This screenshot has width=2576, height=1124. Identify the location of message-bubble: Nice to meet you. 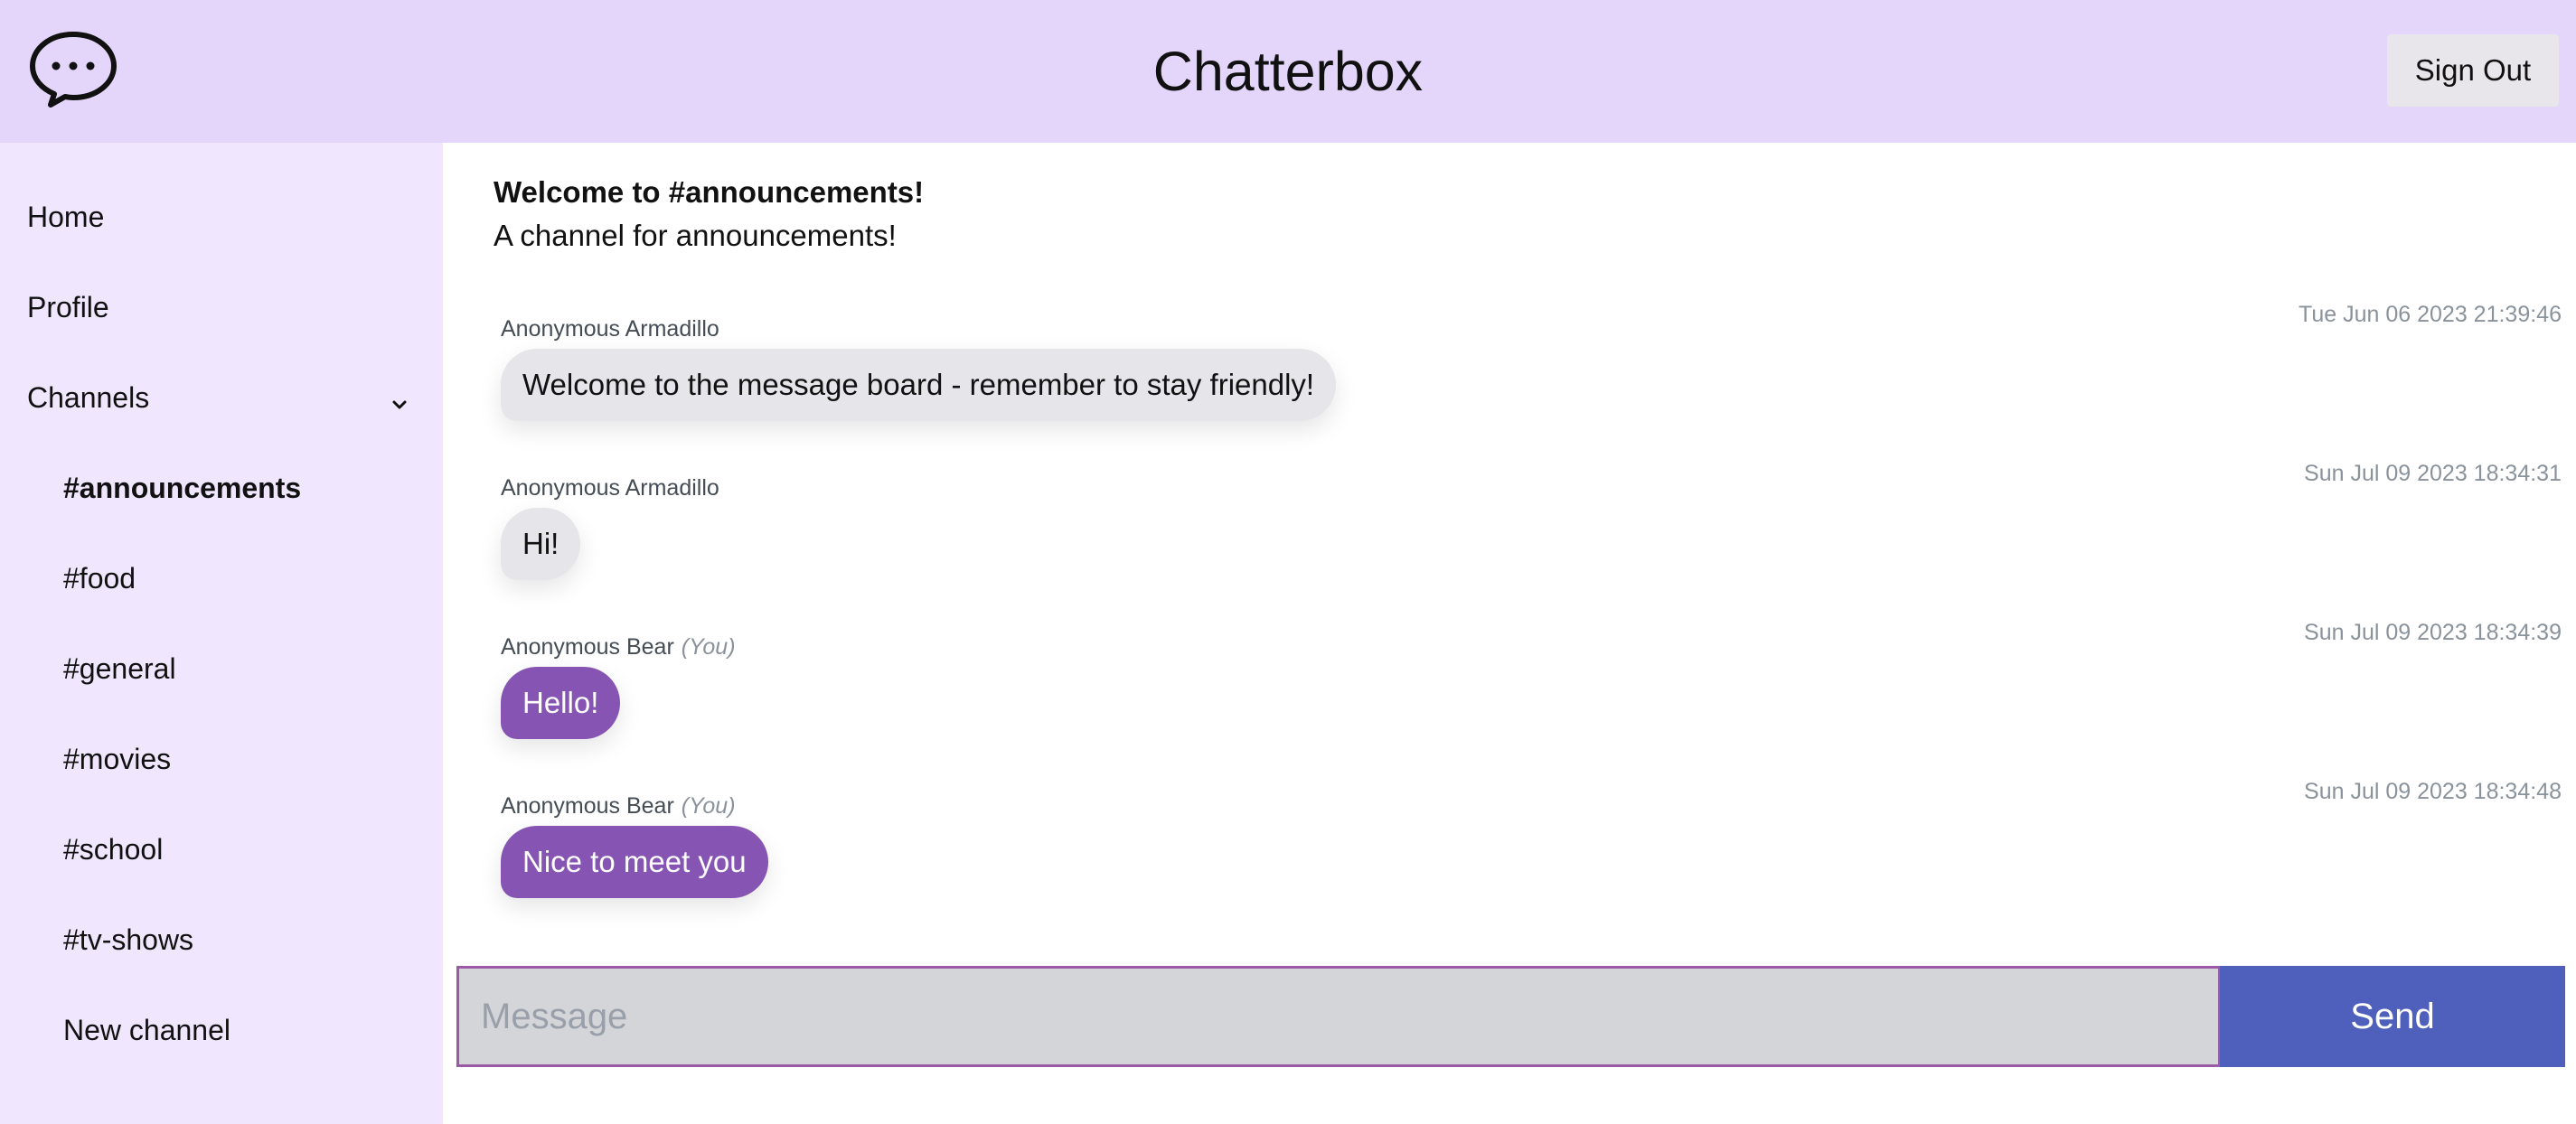
(635, 862).